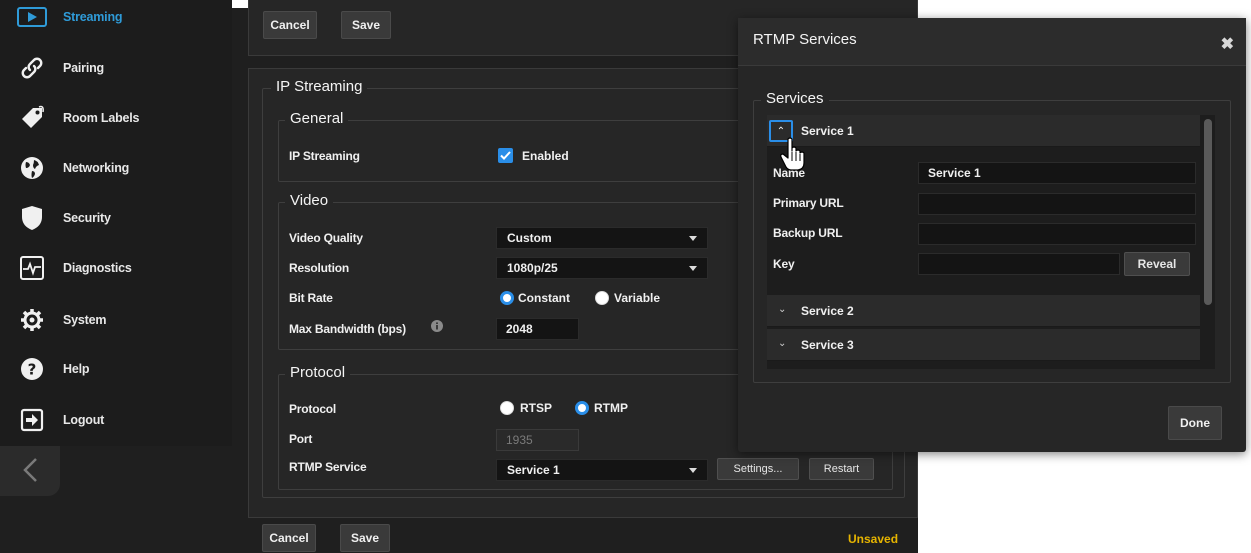 The image size is (1251, 553). Describe the element at coordinates (505, 155) in the screenshot. I see `ip-streaming-checkbox` at that location.